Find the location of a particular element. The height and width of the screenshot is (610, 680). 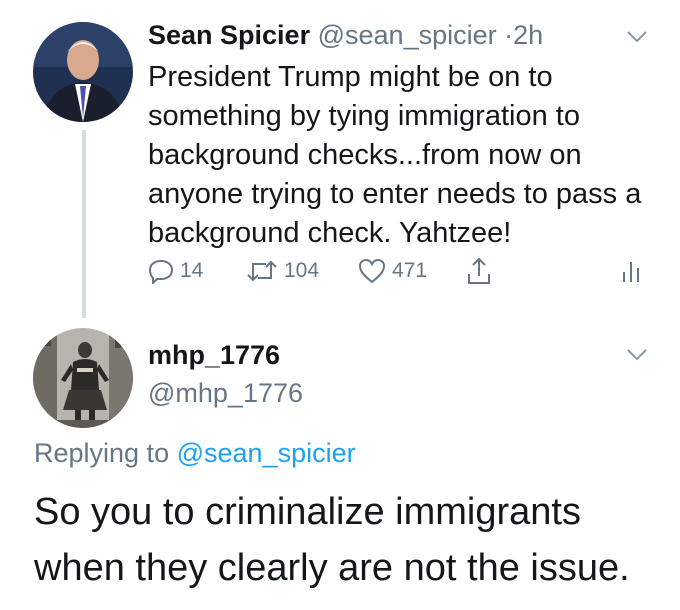

tweet1-actions: 14 104 471 is located at coordinates (403, 273).